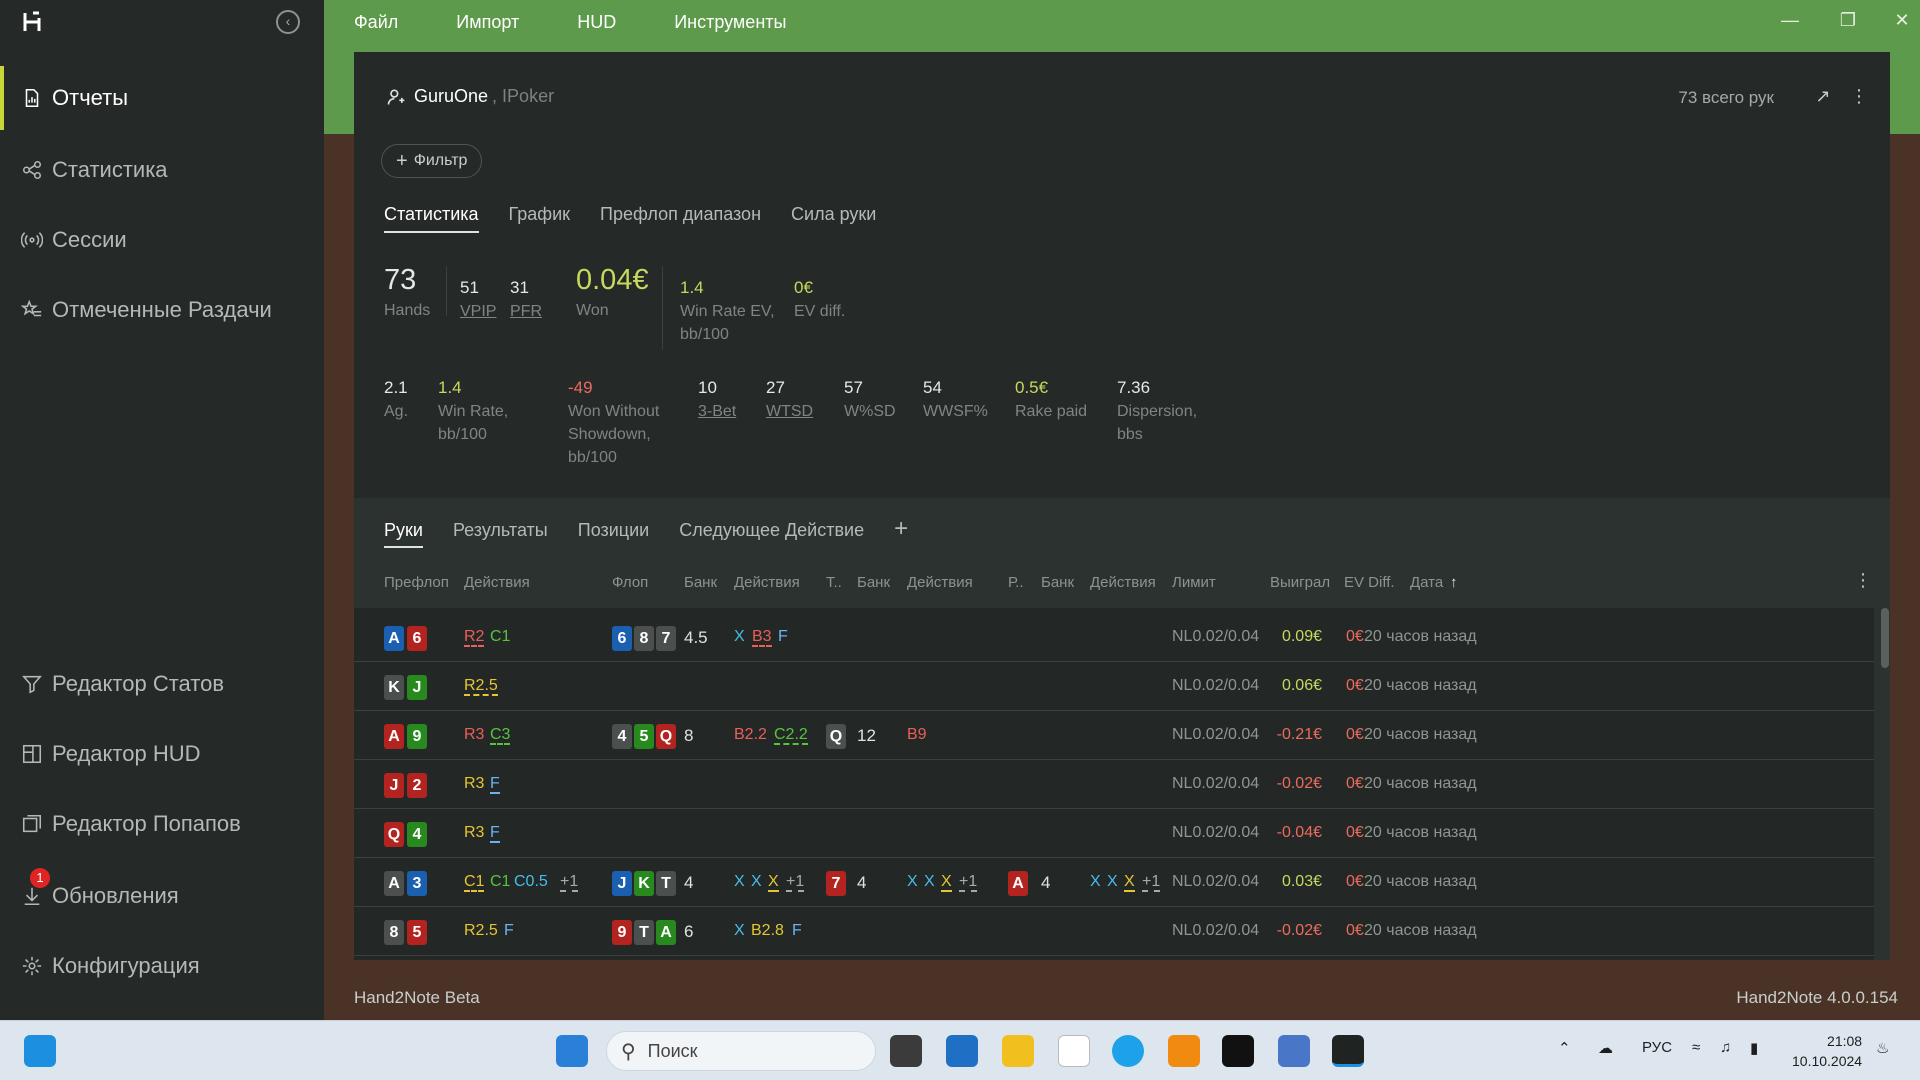 Image resolution: width=1920 pixels, height=1080 pixels. I want to click on sidebar-item-statistics: Статистика, so click(162, 170).